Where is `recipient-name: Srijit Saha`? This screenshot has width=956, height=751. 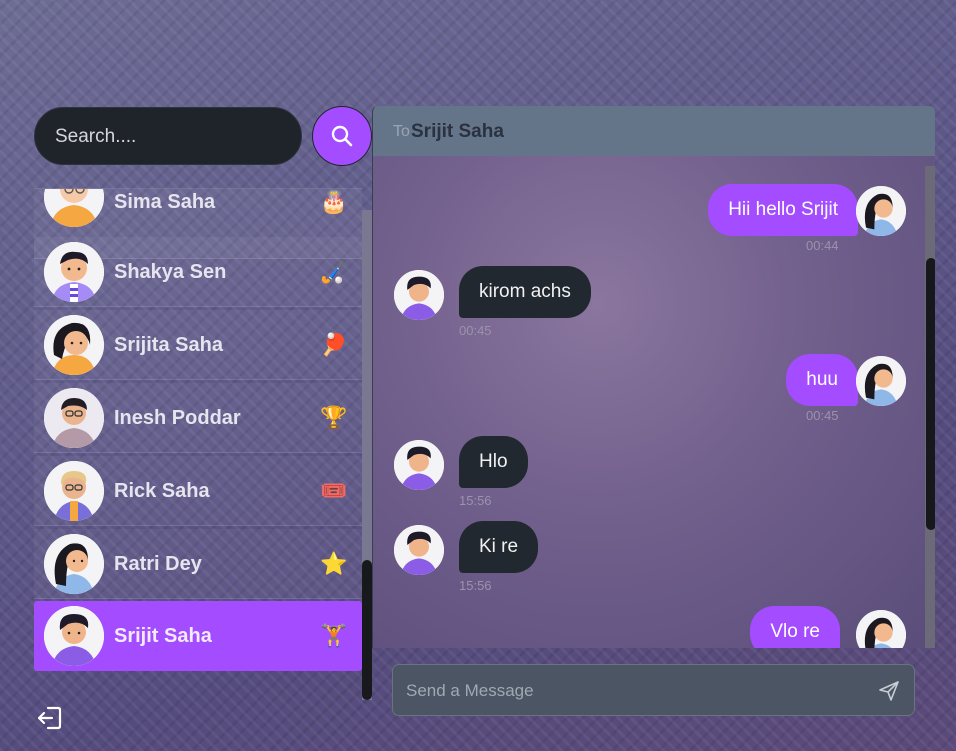 recipient-name: Srijit Saha is located at coordinates (457, 131).